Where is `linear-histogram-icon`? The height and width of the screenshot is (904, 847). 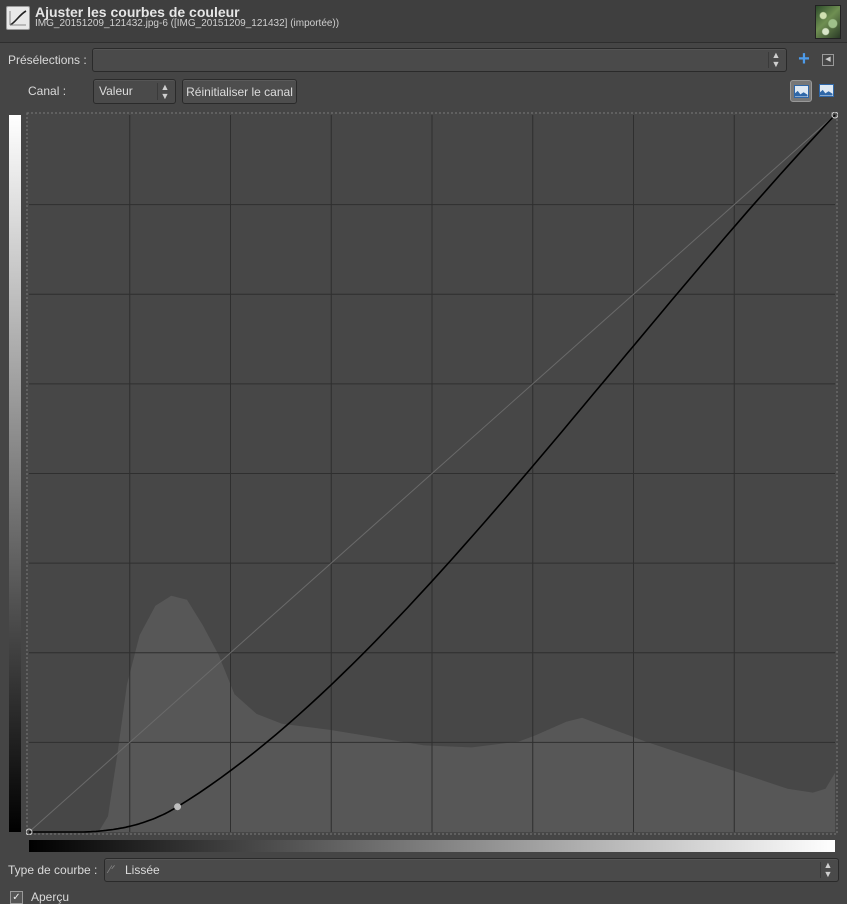
linear-histogram-icon is located at coordinates (801, 91).